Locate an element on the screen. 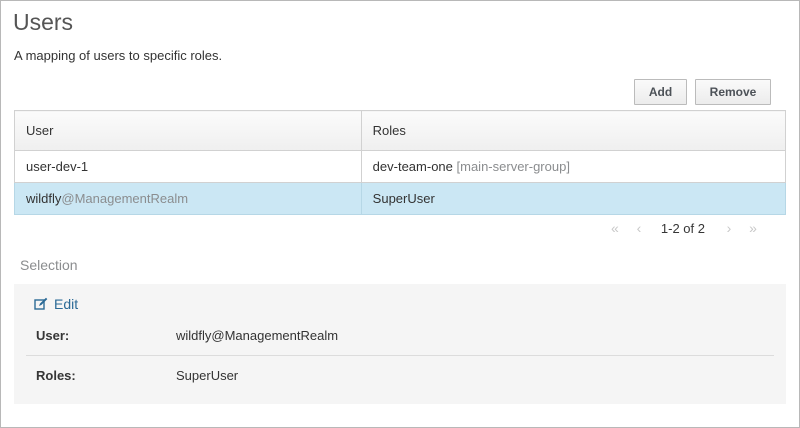  double-chevron-right-icon: » is located at coordinates (753, 228).